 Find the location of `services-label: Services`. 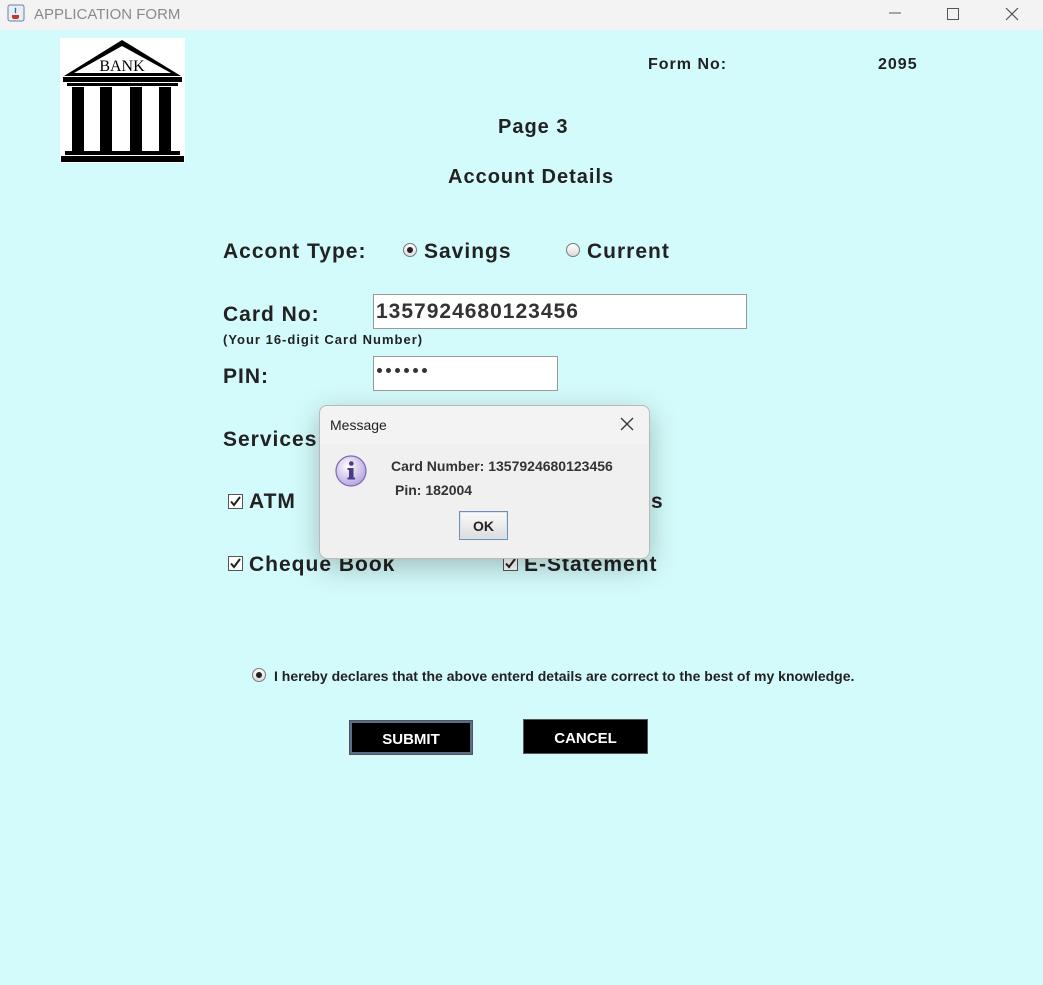

services-label: Services is located at coordinates (270, 439).